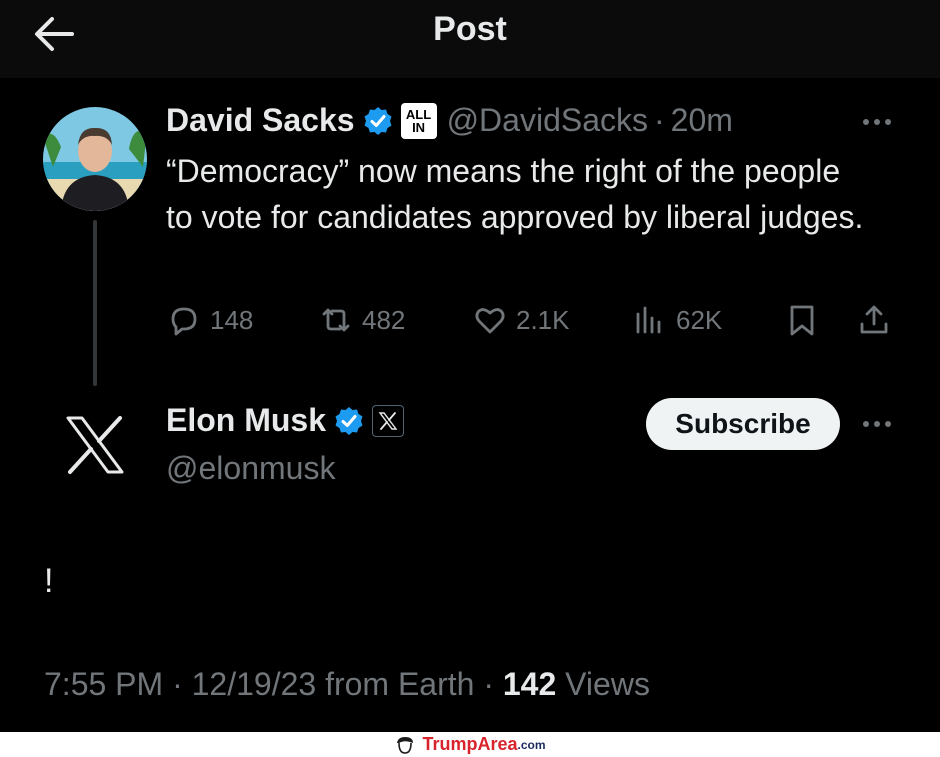 The height and width of the screenshot is (757, 940). I want to click on heart-icon, so click(490, 321).